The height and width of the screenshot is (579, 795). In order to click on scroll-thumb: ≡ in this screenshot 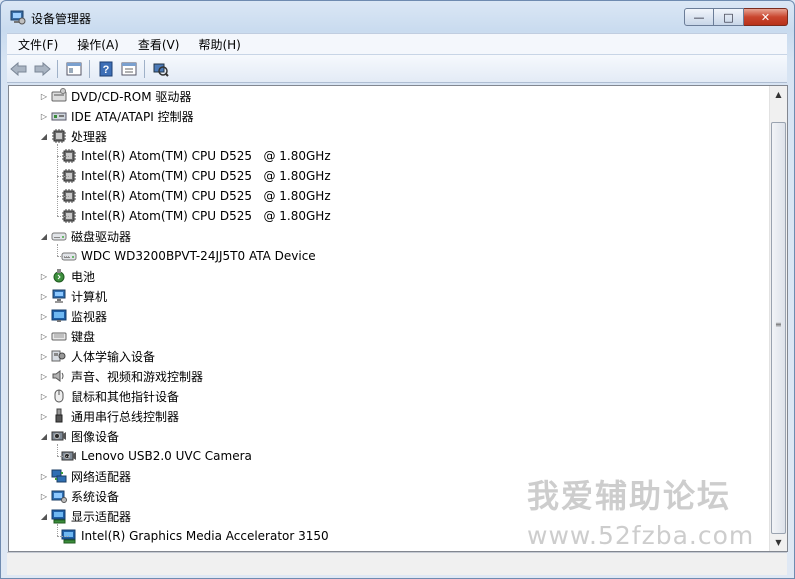, I will do `click(778, 328)`.